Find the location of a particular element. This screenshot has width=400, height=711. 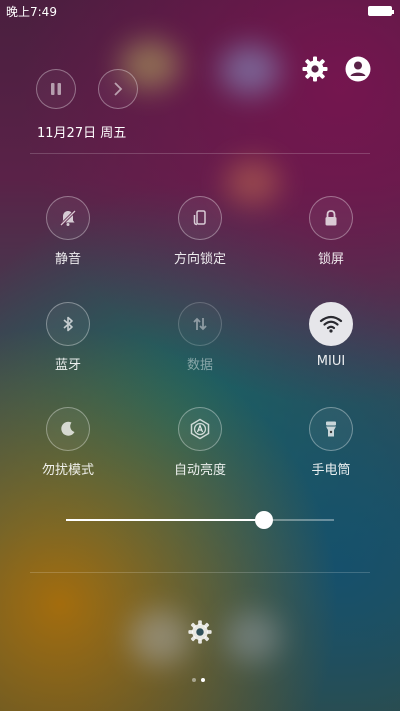

chevron-right-icon is located at coordinates (118, 89).